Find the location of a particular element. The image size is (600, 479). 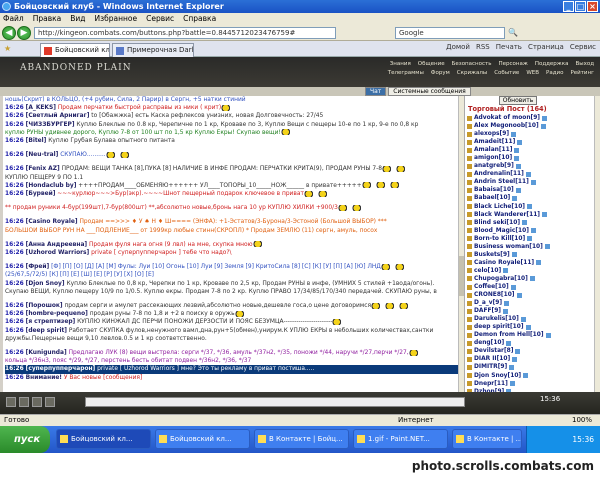

chat-nick: [Casino Royale] is located at coordinates (52, 222).